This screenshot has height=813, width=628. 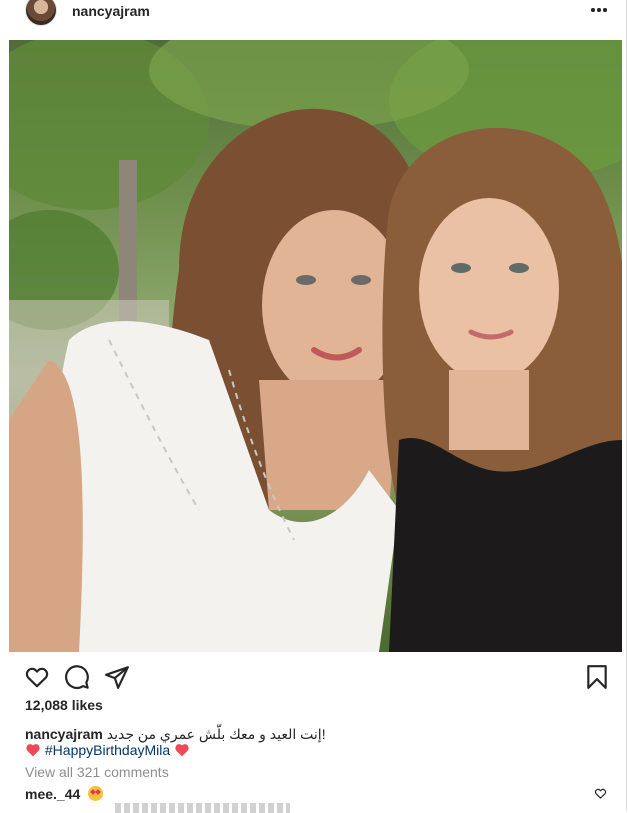 What do you see at coordinates (41, 13) in the screenshot?
I see `avatar` at bounding box center [41, 13].